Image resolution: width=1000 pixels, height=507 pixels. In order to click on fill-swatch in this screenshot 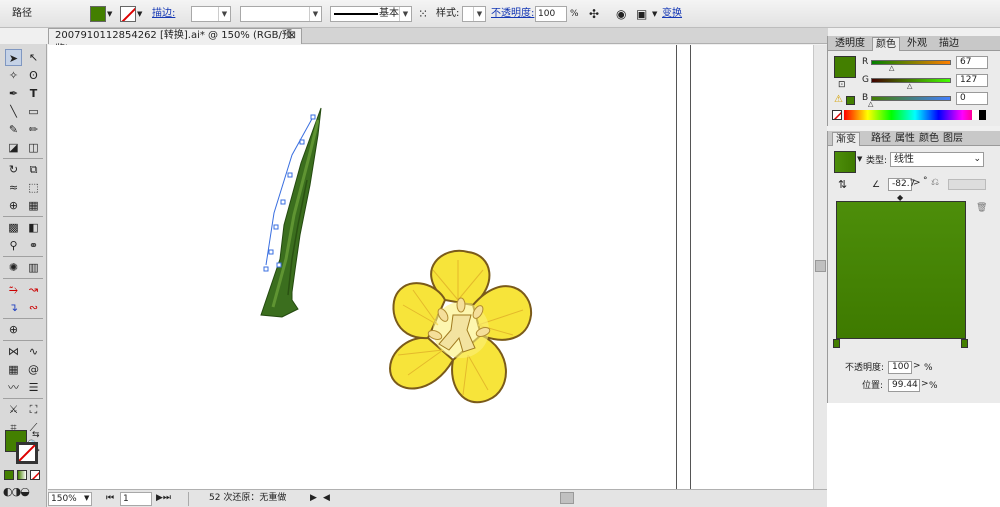, I will do `click(98, 14)`.